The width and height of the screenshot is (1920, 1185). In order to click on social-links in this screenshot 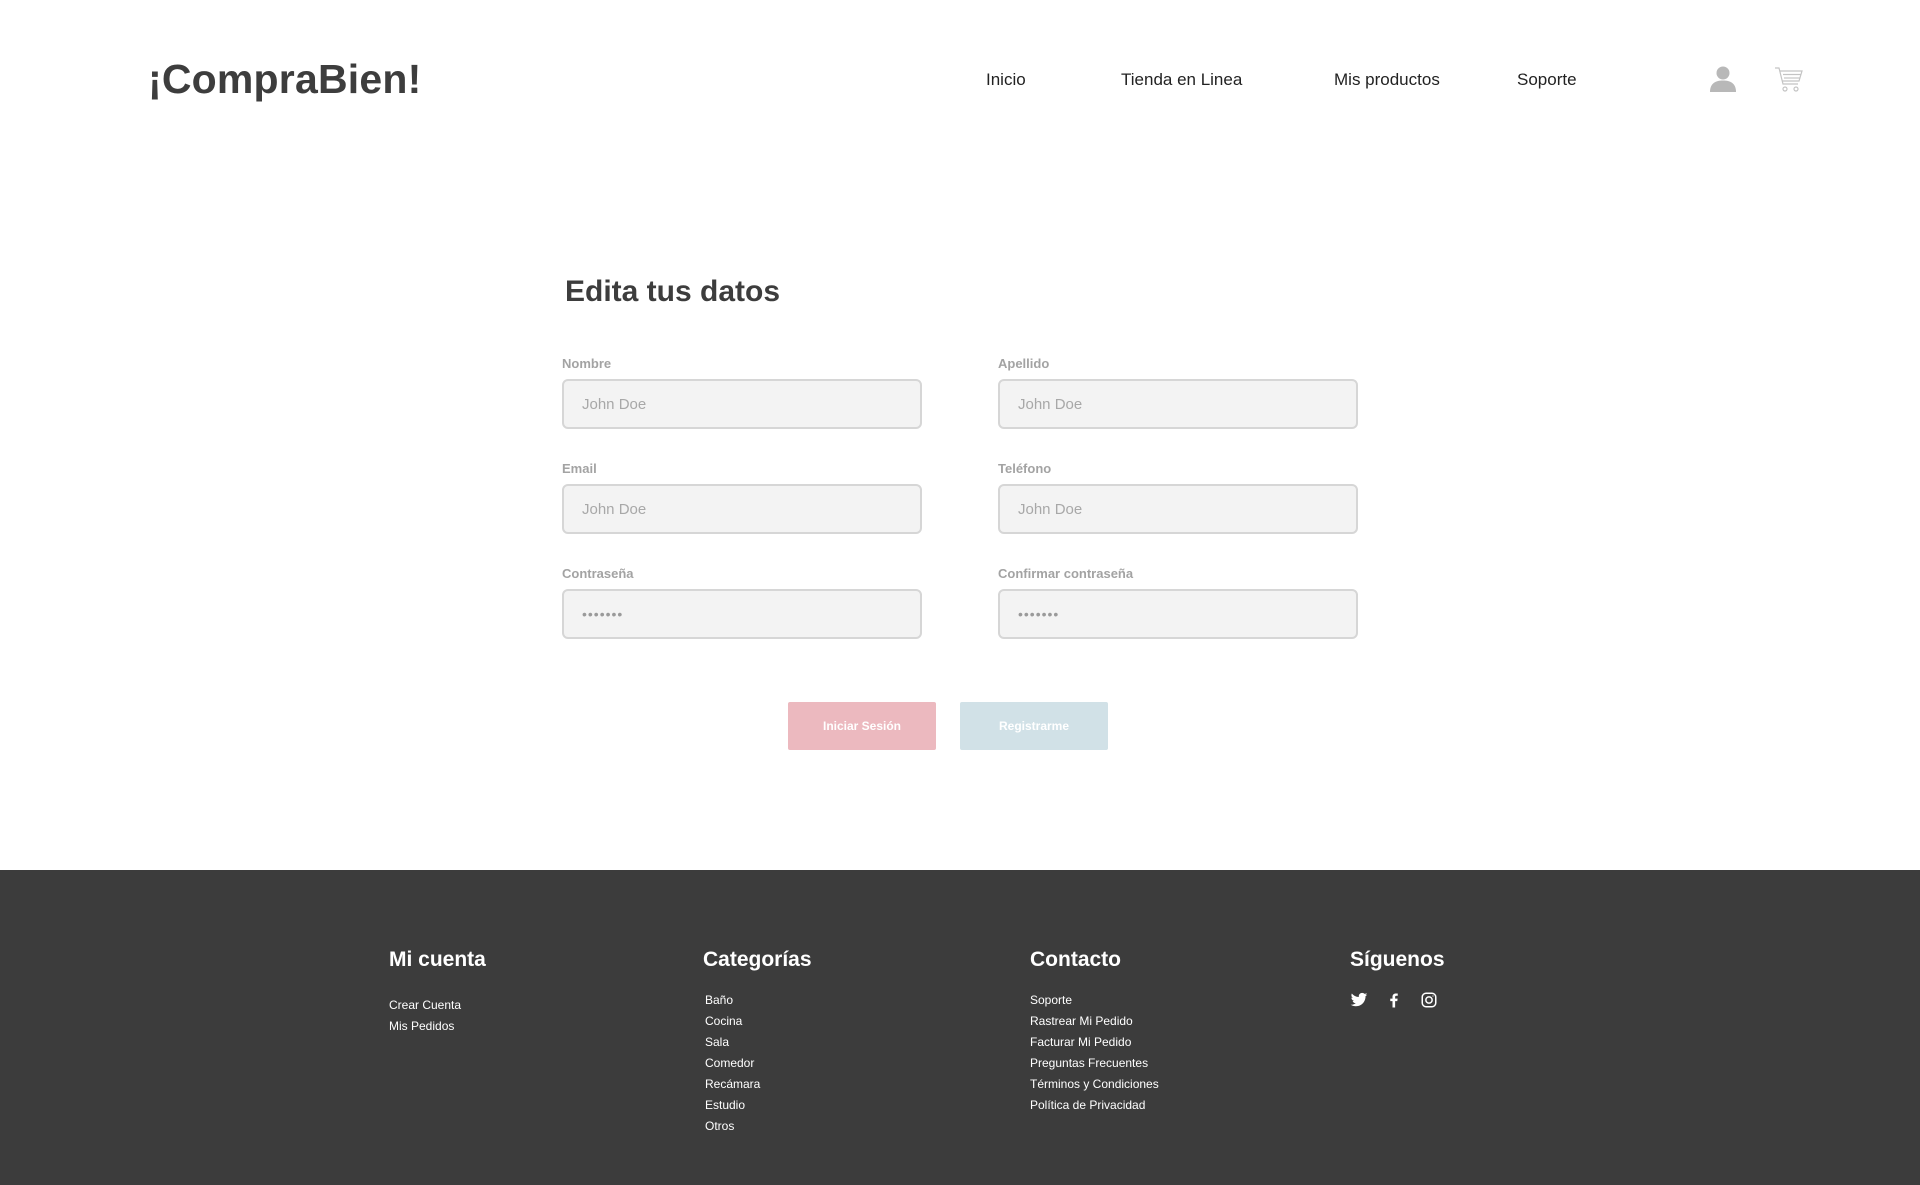, I will do `click(1397, 1000)`.